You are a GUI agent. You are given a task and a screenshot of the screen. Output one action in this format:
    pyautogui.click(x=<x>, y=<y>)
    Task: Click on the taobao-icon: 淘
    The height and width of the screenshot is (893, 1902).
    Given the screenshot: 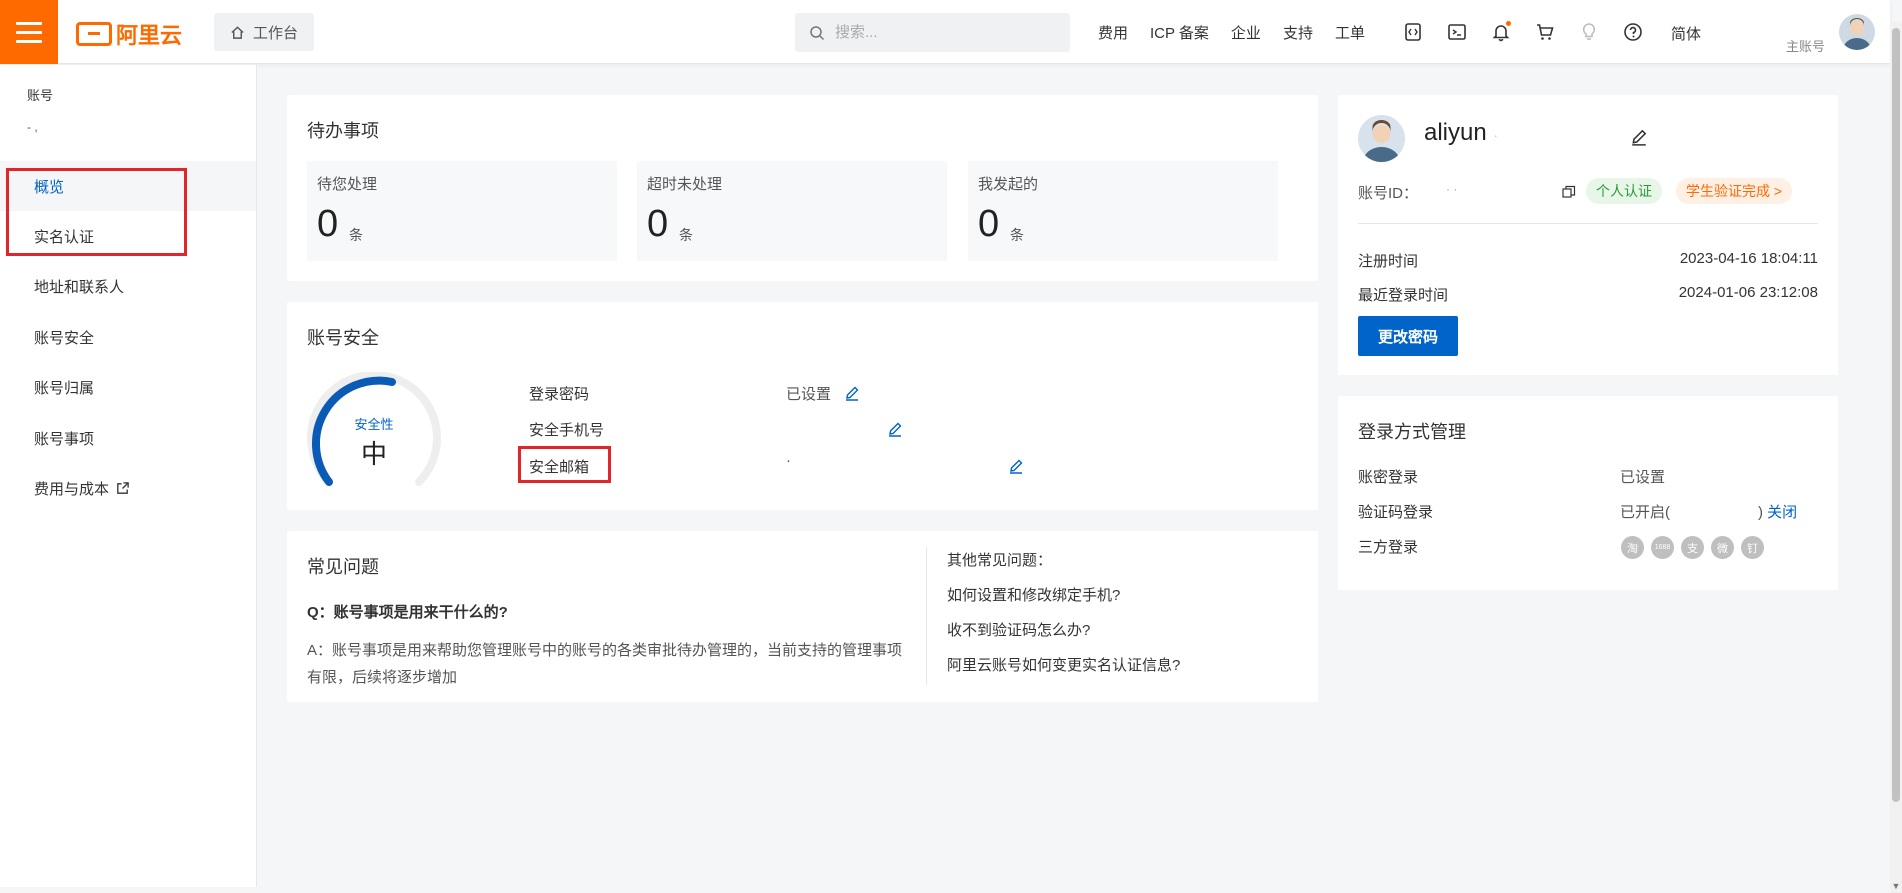 What is the action you would take?
    pyautogui.click(x=1632, y=547)
    